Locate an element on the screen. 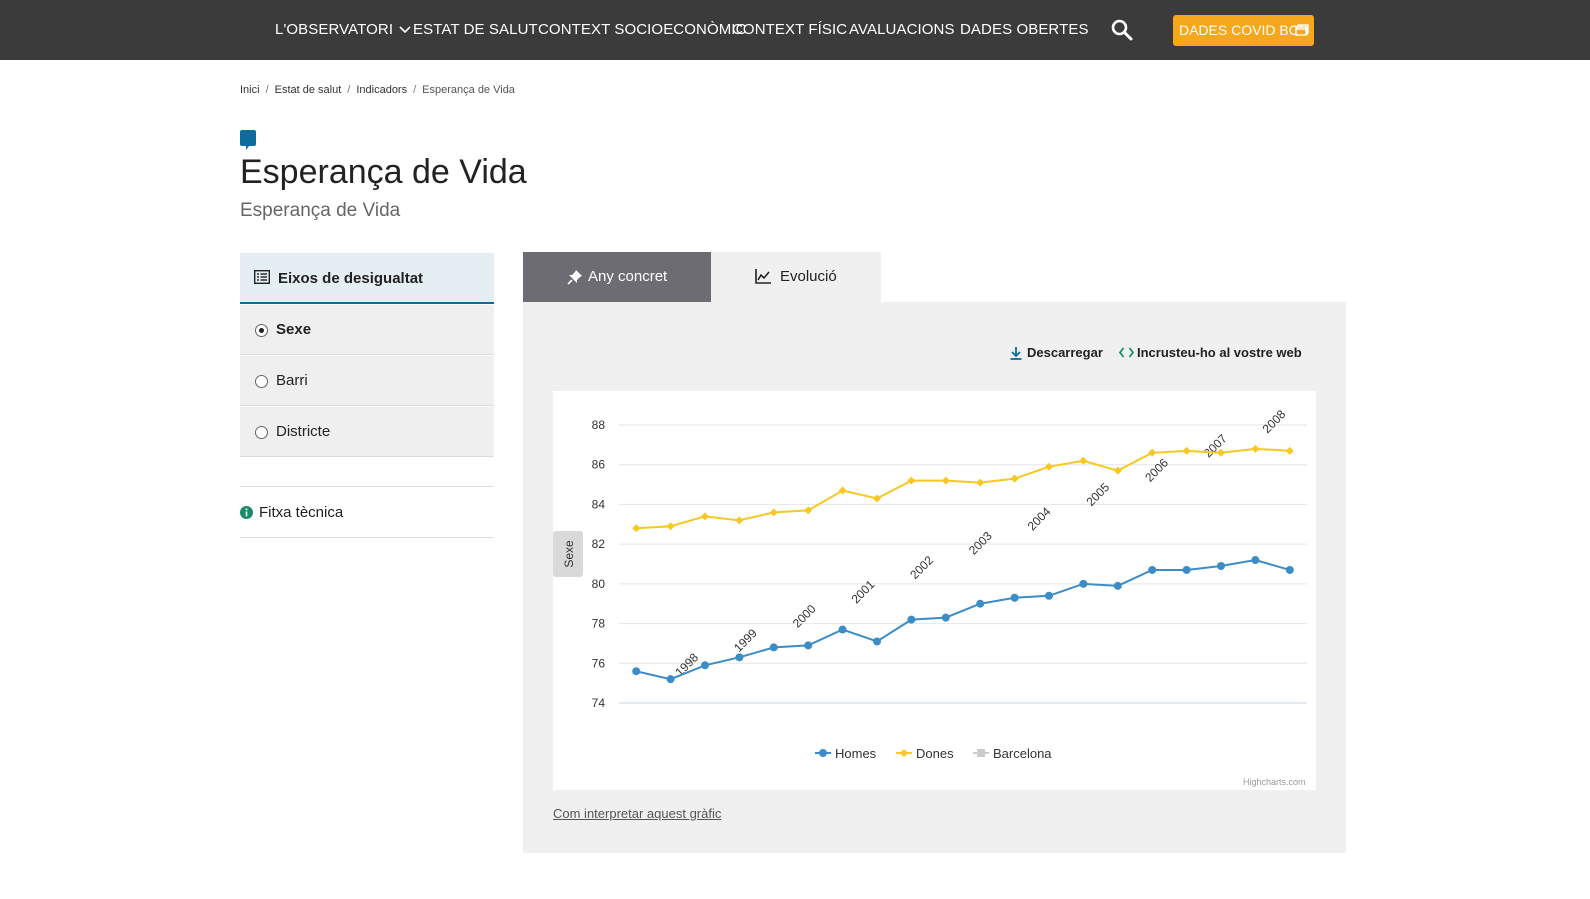 Image resolution: width=1590 pixels, height=899 pixels. page-title: Esperança de Vida is located at coordinates (383, 172).